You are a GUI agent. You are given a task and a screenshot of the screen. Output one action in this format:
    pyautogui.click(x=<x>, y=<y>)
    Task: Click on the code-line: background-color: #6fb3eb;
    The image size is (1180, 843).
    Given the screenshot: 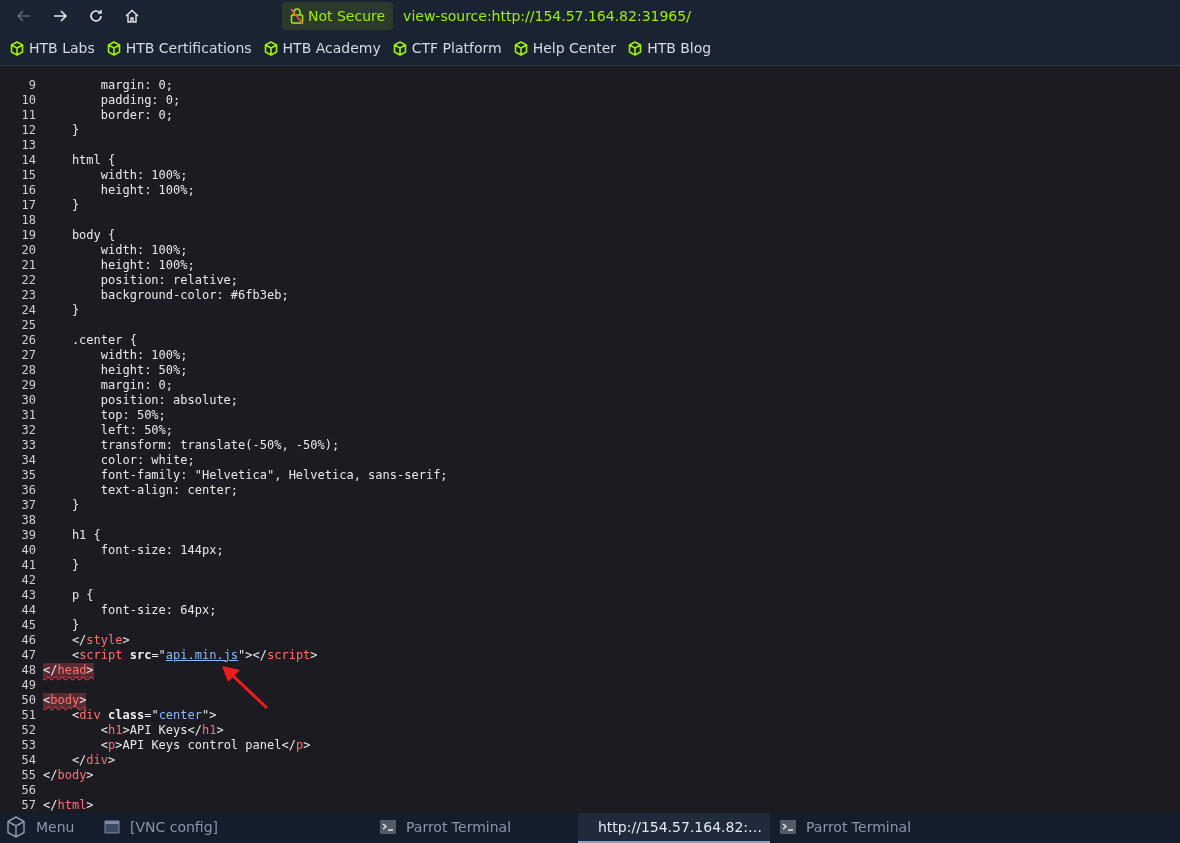 What is the action you would take?
    pyautogui.click(x=194, y=295)
    